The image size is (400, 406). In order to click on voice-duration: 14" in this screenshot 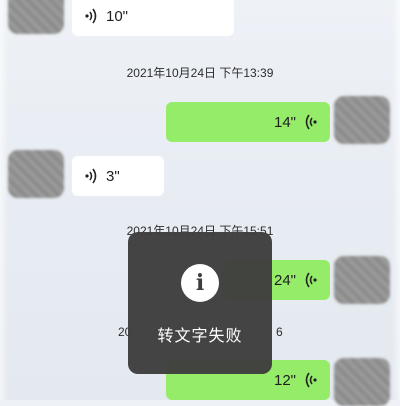, I will do `click(284, 122)`.